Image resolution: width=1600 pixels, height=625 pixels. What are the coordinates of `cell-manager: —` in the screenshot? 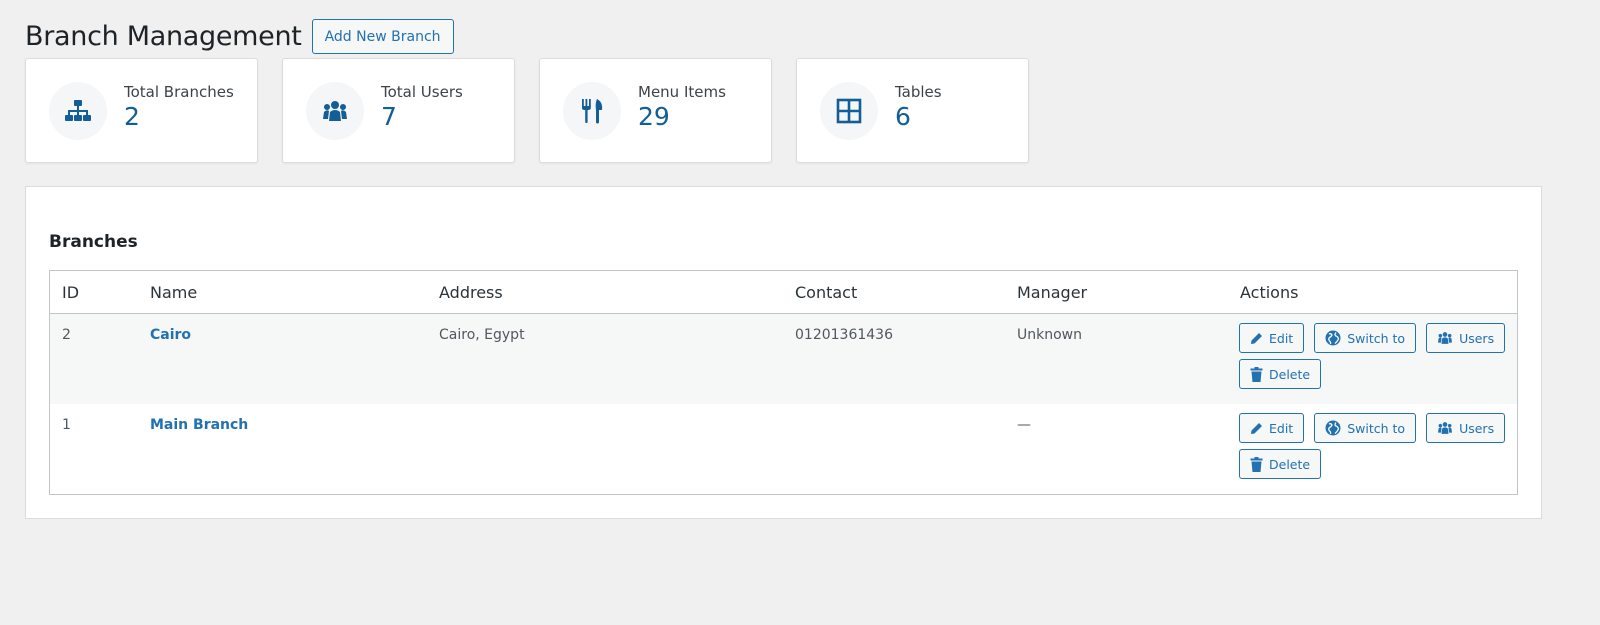 It's located at (1024, 425).